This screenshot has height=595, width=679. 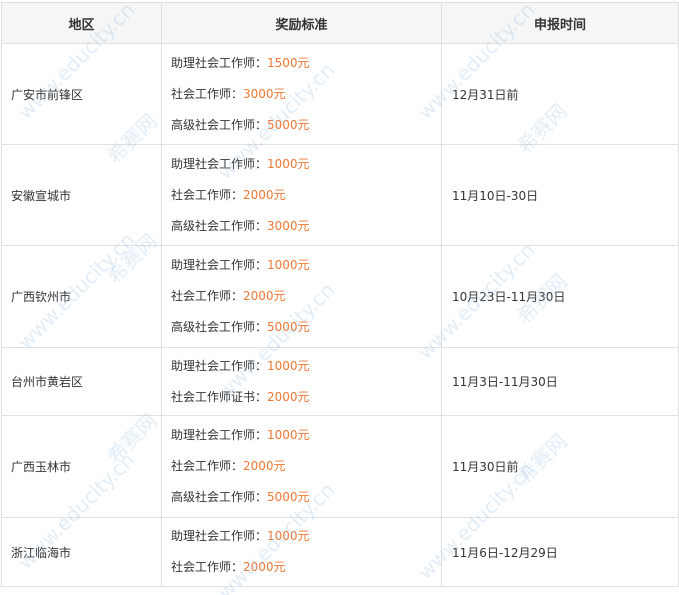 I want to click on dates-cell: 11月3日-11月30日, so click(x=560, y=381).